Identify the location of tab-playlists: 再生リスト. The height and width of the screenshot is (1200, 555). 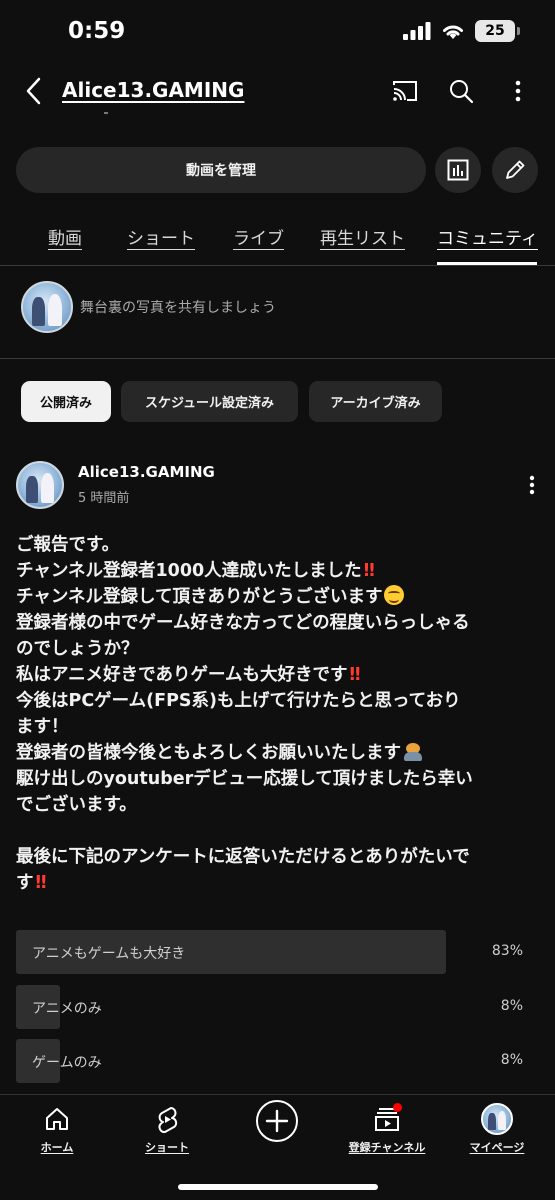
(362, 236).